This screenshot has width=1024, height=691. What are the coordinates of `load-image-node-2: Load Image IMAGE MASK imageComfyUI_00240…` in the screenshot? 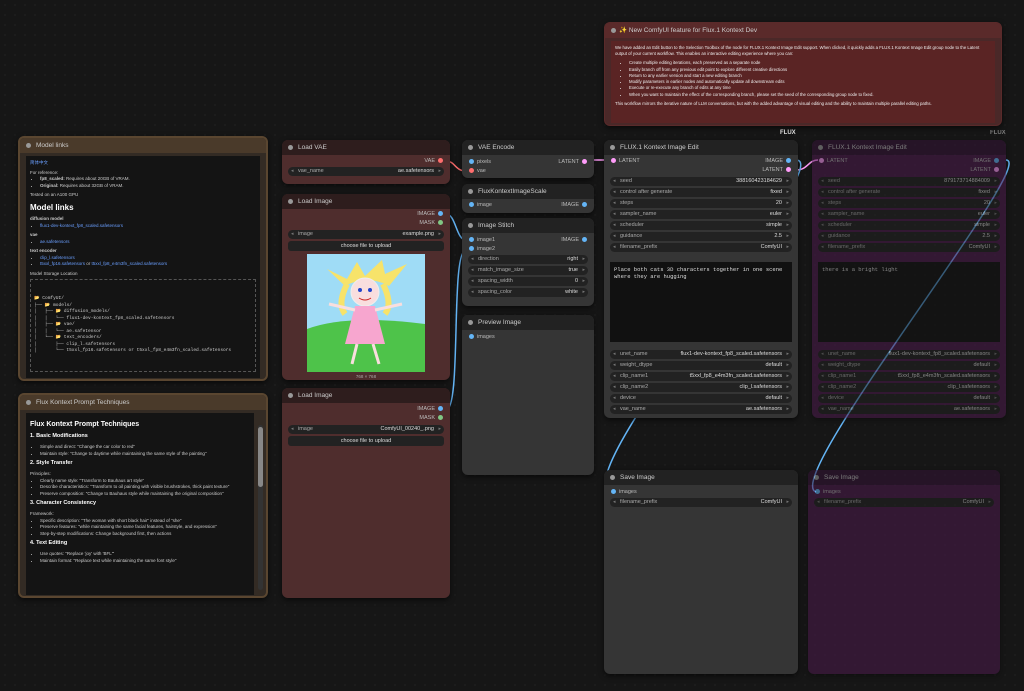 It's located at (366, 493).